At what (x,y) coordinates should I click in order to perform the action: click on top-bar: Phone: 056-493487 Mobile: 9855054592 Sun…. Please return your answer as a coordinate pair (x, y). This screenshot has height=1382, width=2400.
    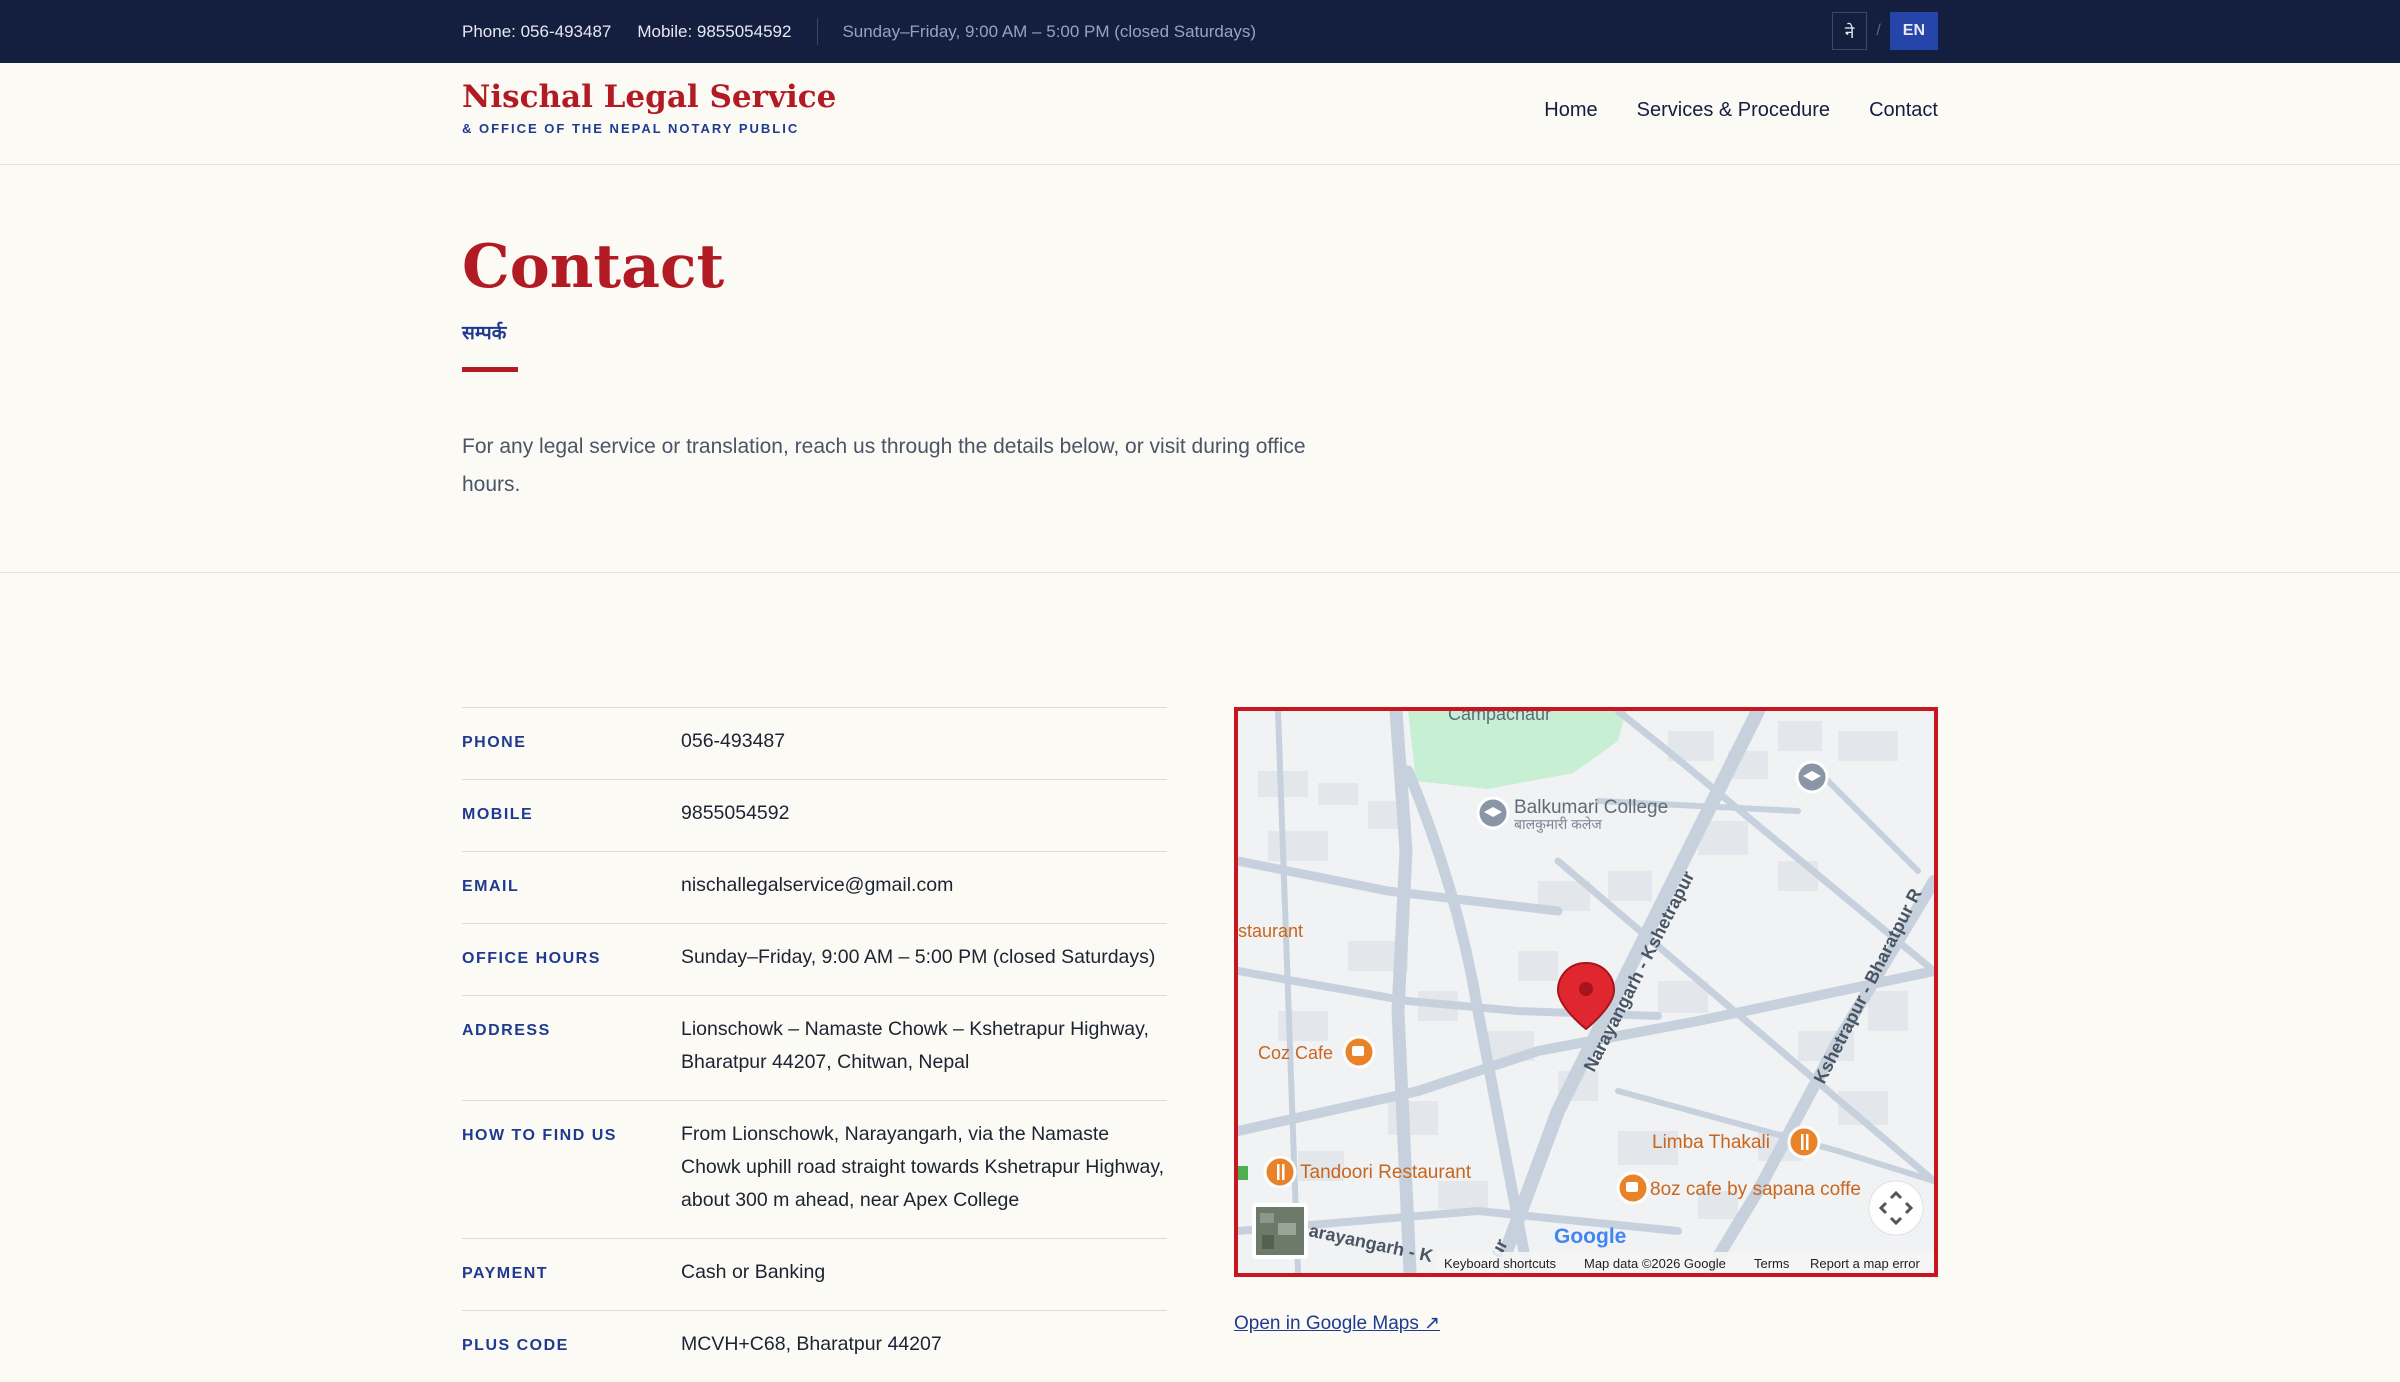
    Looking at the image, I should click on (1200, 31).